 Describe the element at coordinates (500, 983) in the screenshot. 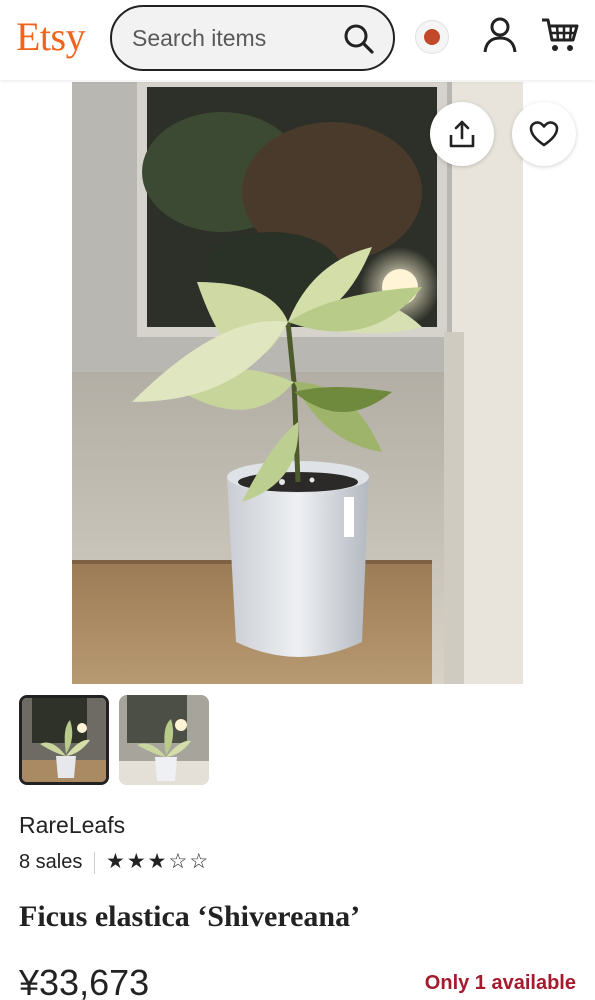

I see `availability-status: Only 1 available` at that location.